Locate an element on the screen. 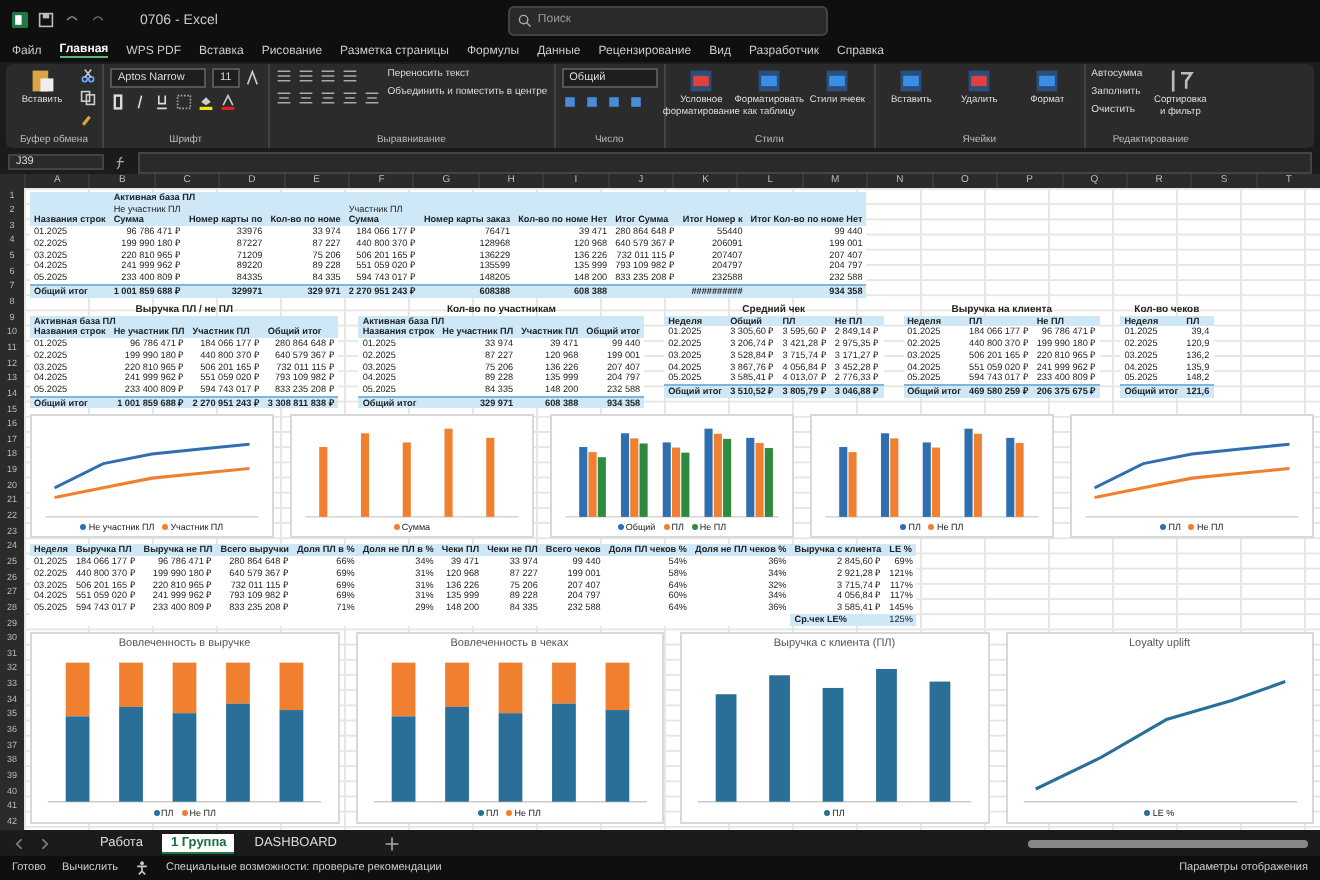  horizontal-scrollbar is located at coordinates (1168, 843).